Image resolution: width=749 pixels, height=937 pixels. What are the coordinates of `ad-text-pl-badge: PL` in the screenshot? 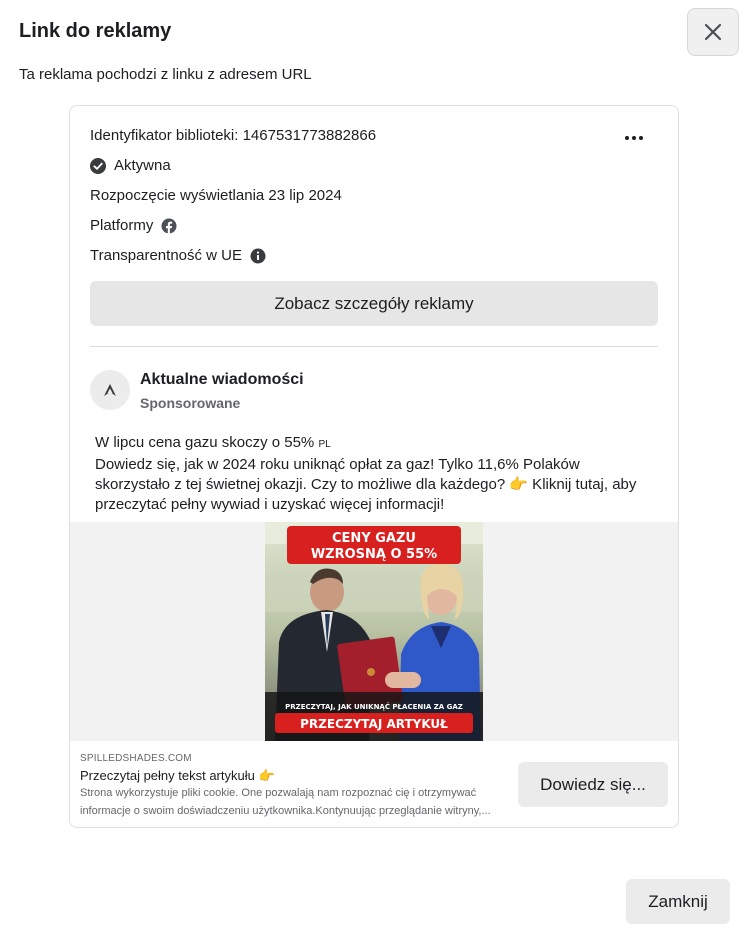 It's located at (324, 444).